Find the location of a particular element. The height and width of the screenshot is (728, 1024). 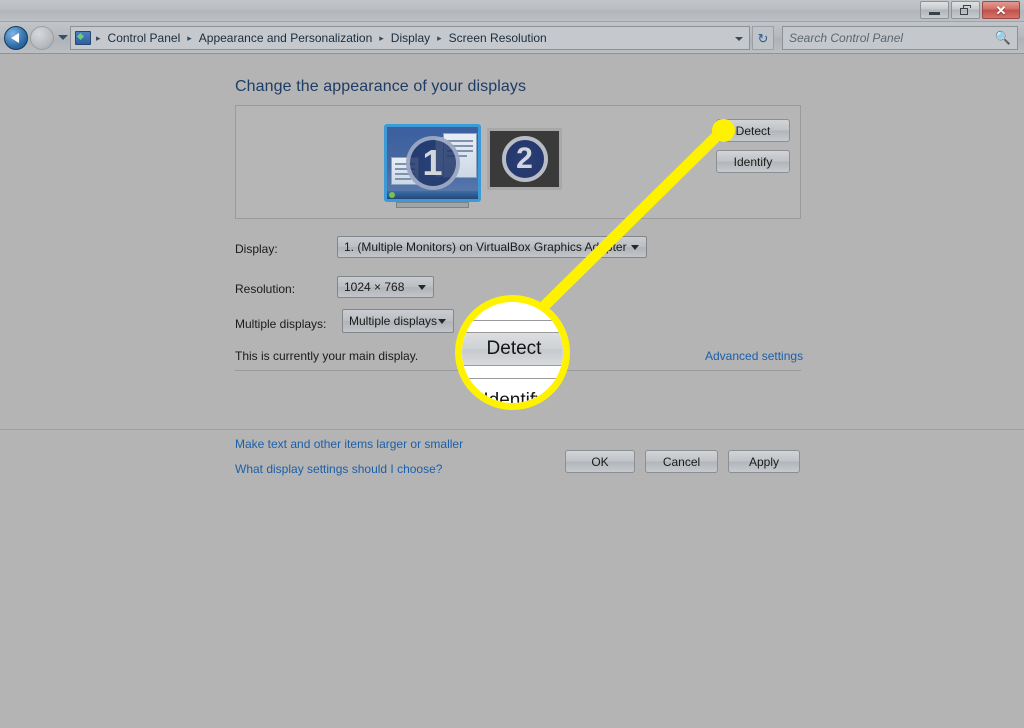

back-arrow-icon is located at coordinates (15, 38).